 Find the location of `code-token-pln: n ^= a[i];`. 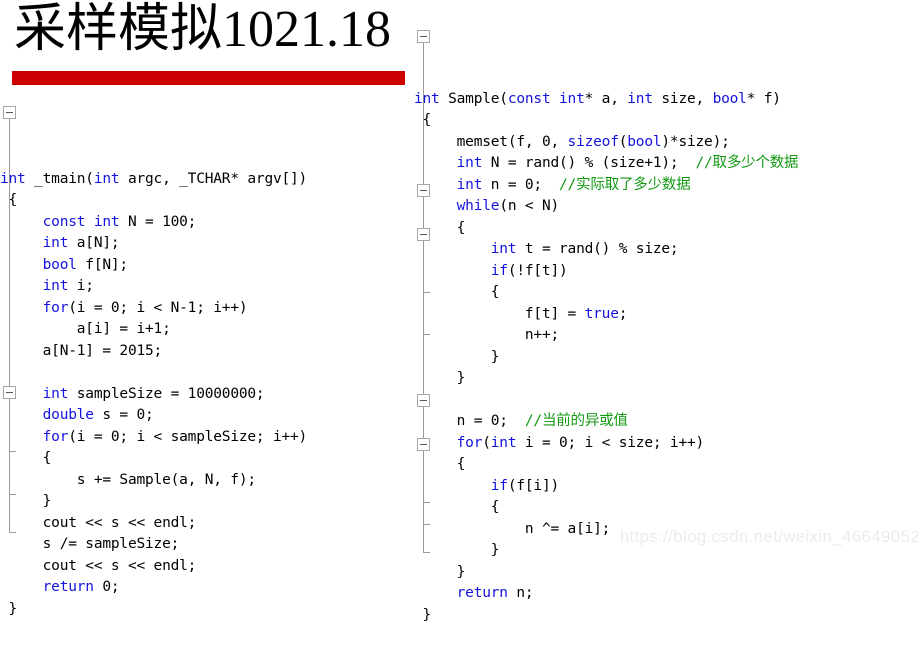

code-token-pln: n ^= a[i]; is located at coordinates (512, 528).